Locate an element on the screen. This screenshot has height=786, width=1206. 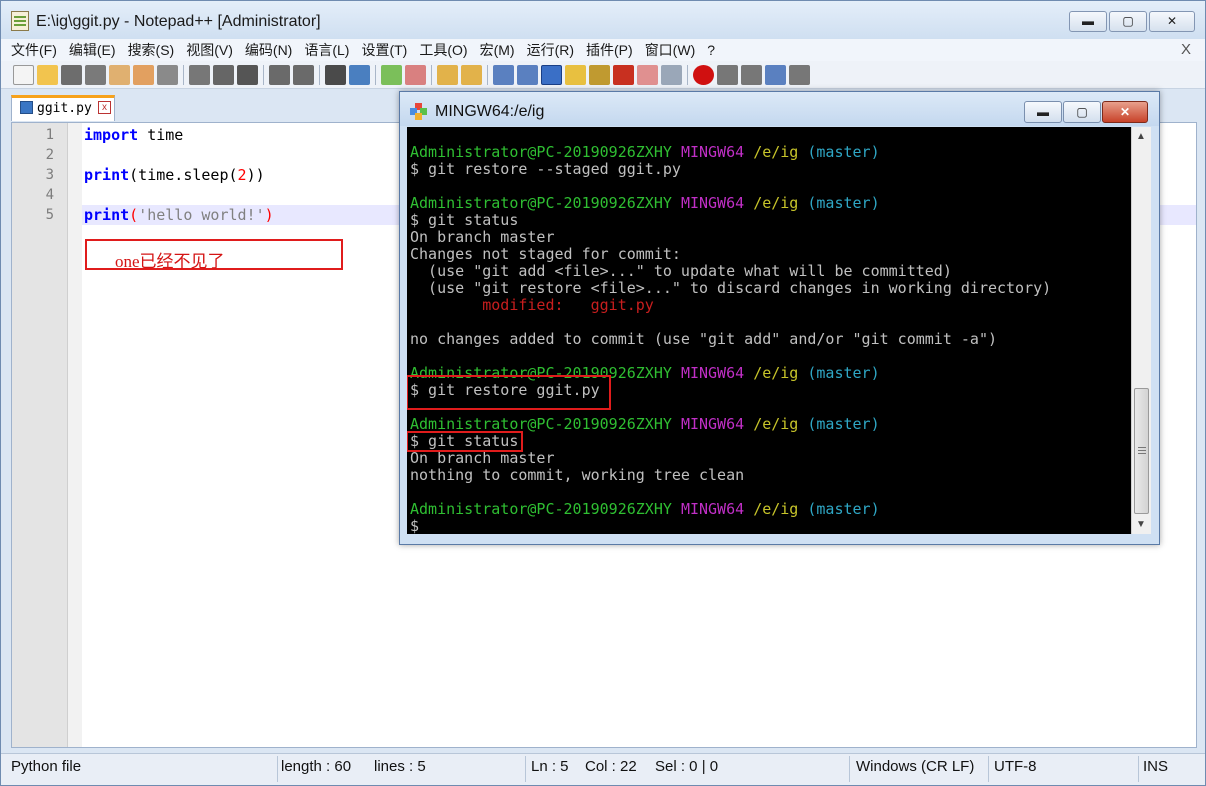
terminal-title-bar: MINGW64:/e/ig ▬ ▢ ✕ is located at coordinates (779, 109).